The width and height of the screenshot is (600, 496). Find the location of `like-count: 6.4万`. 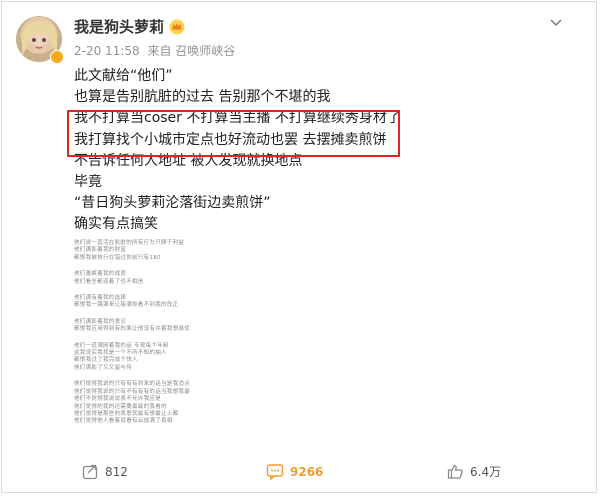

like-count: 6.4万 is located at coordinates (486, 472).